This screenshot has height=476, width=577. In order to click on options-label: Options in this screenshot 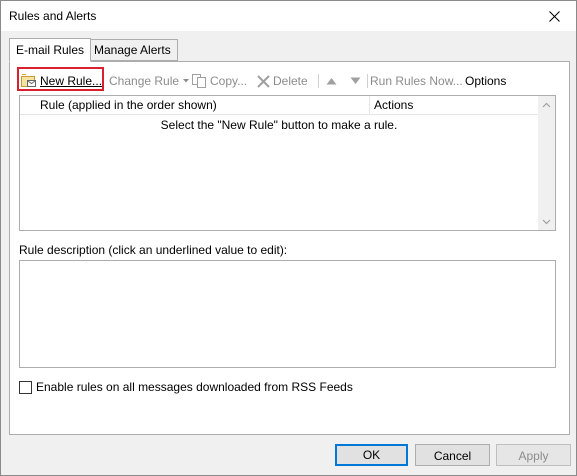, I will do `click(486, 81)`.